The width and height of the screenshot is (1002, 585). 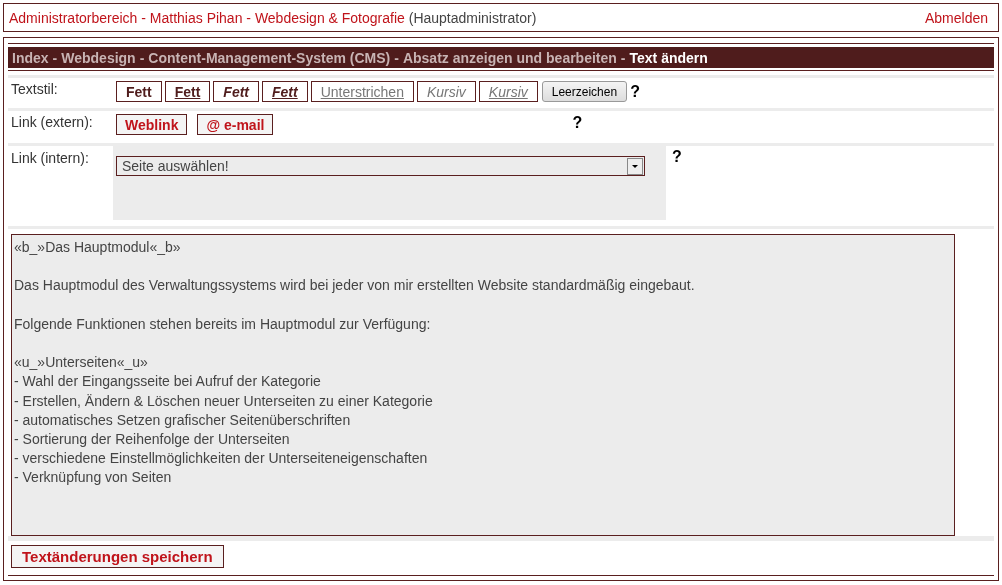 I want to click on field-label: Link (extern):, so click(x=52, y=123).